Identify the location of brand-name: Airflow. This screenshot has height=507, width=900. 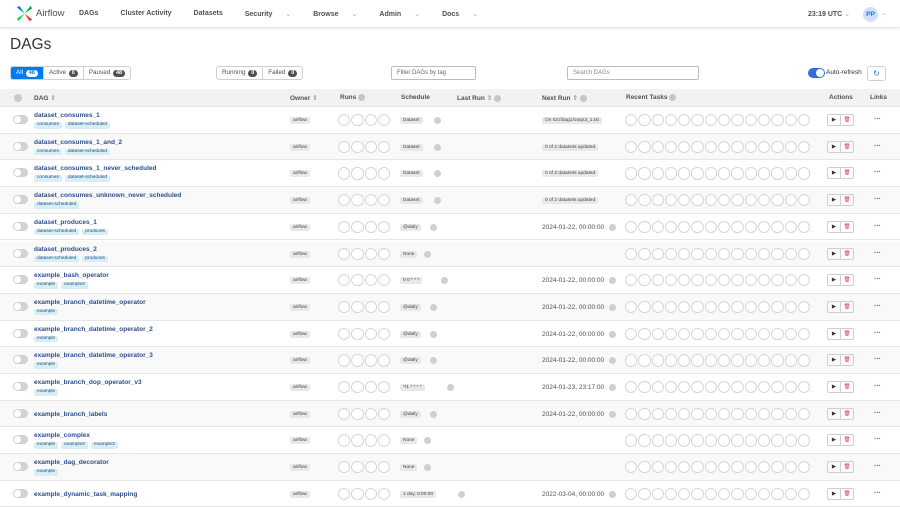
(50, 13).